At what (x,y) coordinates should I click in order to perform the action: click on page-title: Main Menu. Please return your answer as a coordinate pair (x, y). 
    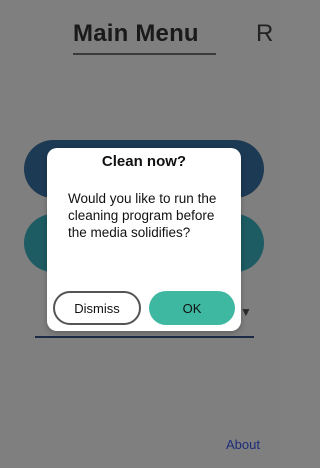
    Looking at the image, I should click on (136, 33).